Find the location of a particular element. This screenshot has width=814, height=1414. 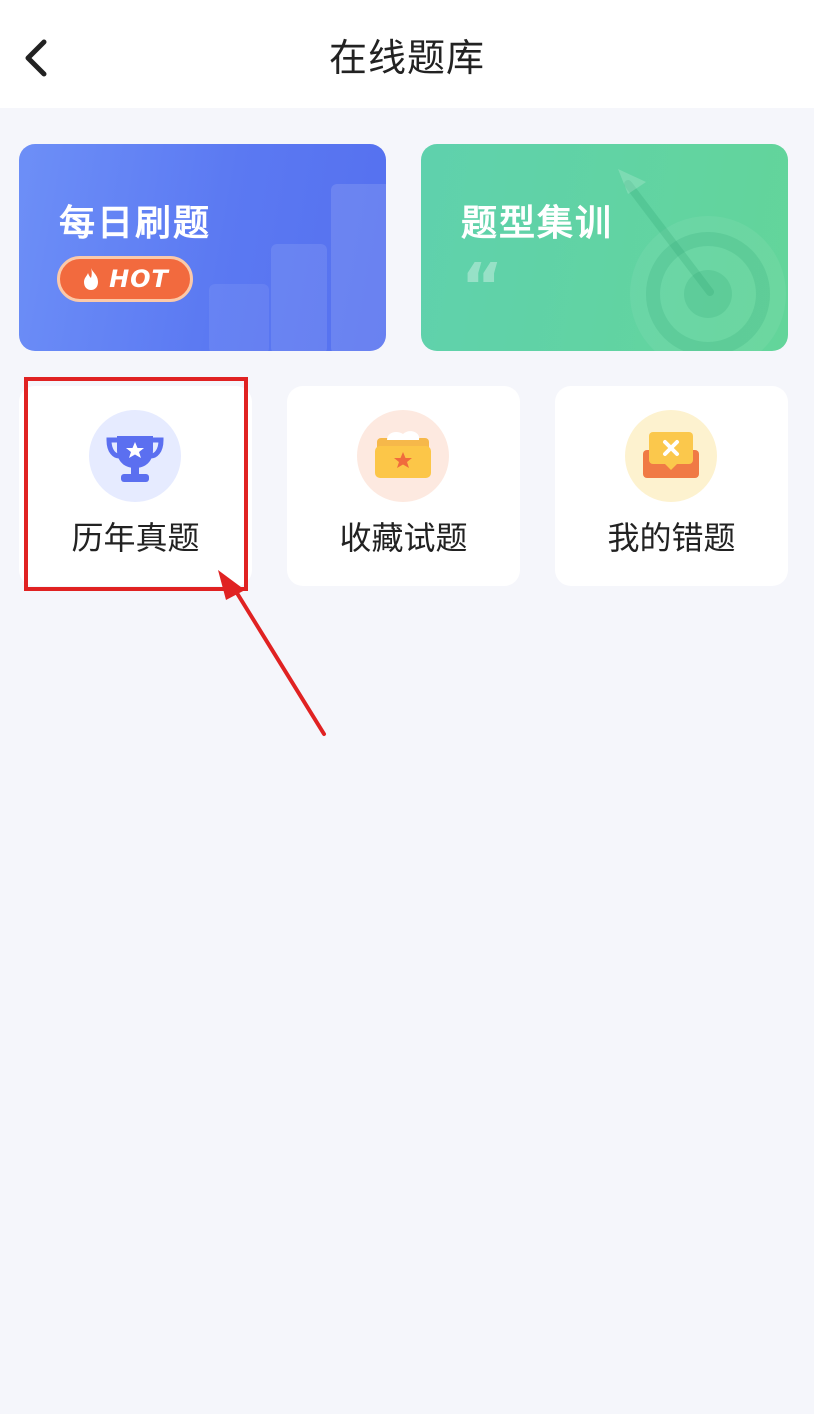

page-title: 在线题库 is located at coordinates (406, 58).